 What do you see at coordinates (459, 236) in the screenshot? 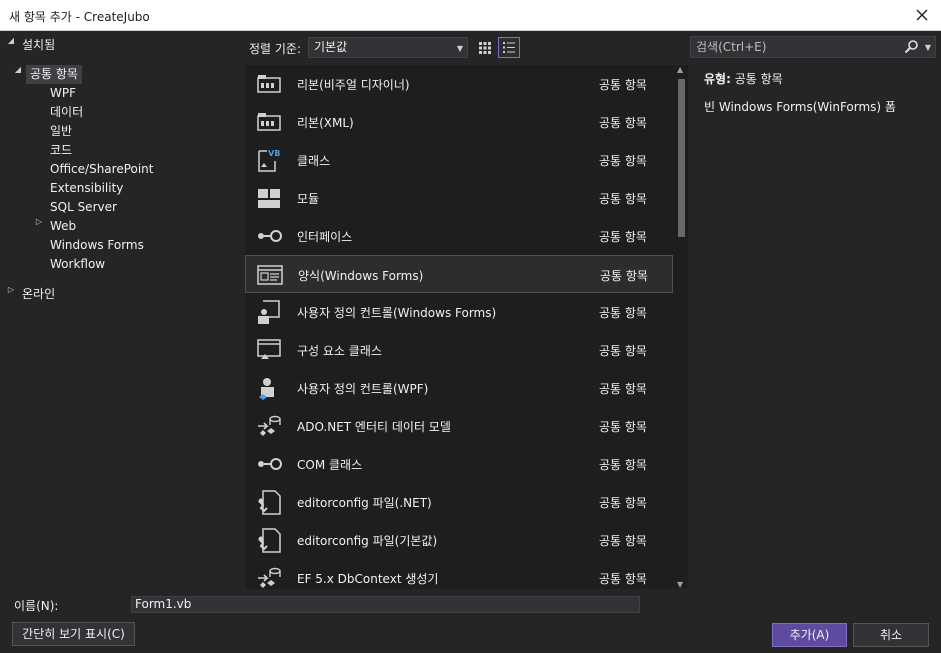
I see `template-item: 인터페이스 공통 항목` at bounding box center [459, 236].